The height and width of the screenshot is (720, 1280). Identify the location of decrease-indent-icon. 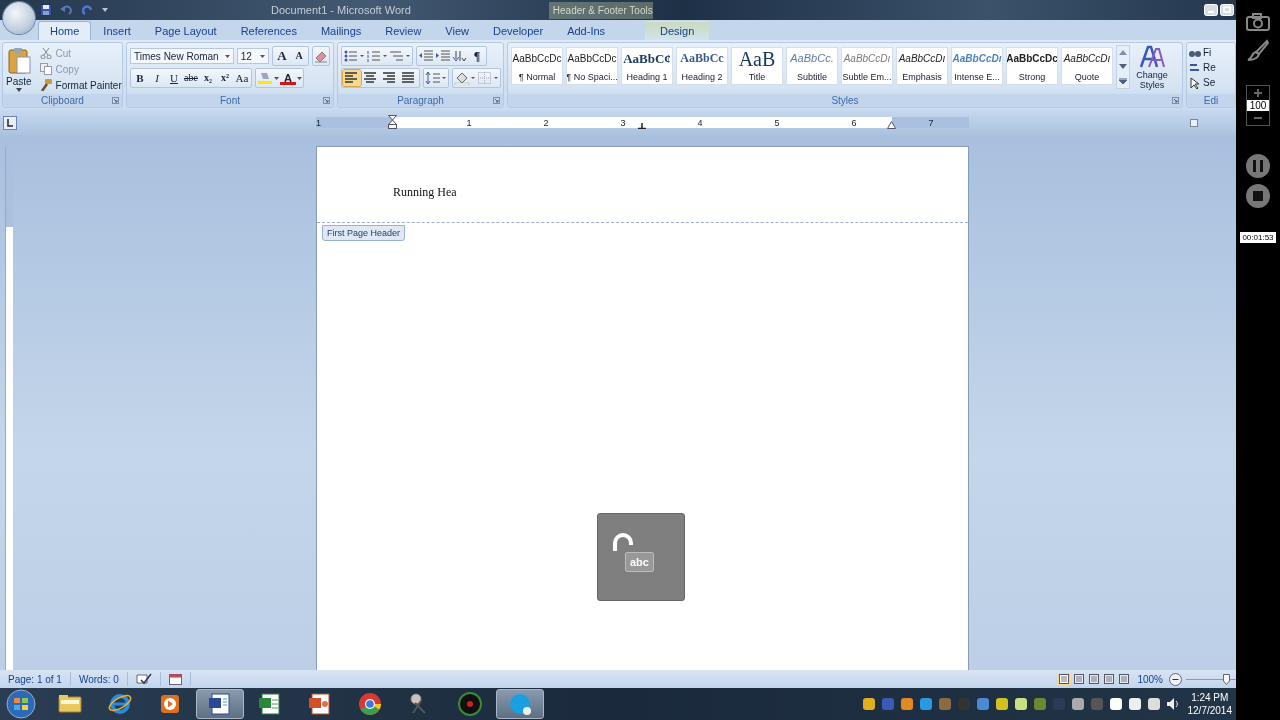
(426, 56).